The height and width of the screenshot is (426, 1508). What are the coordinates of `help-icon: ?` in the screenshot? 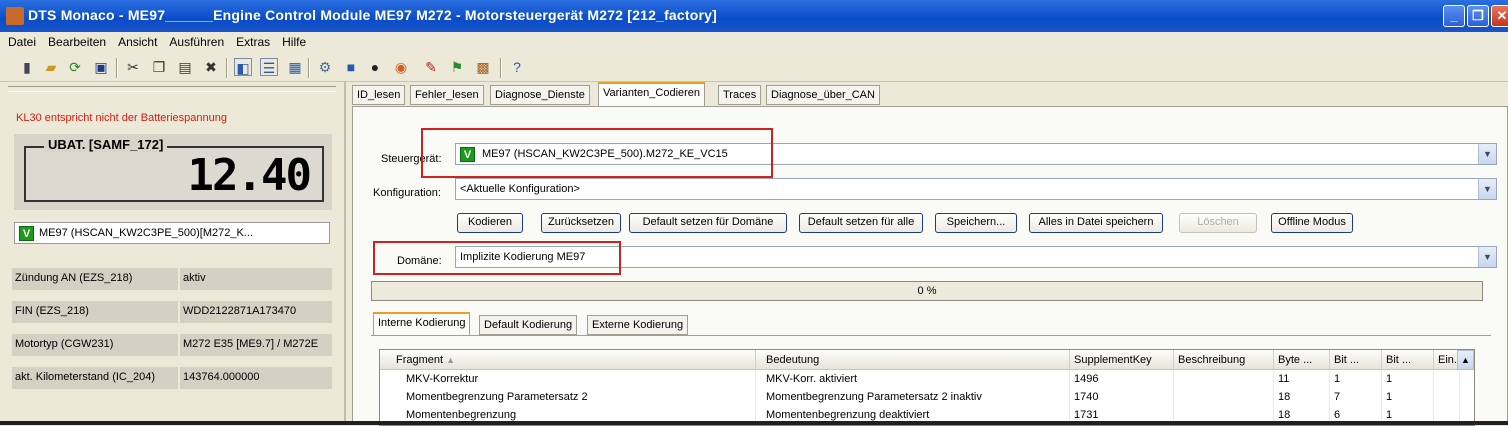 It's located at (517, 67).